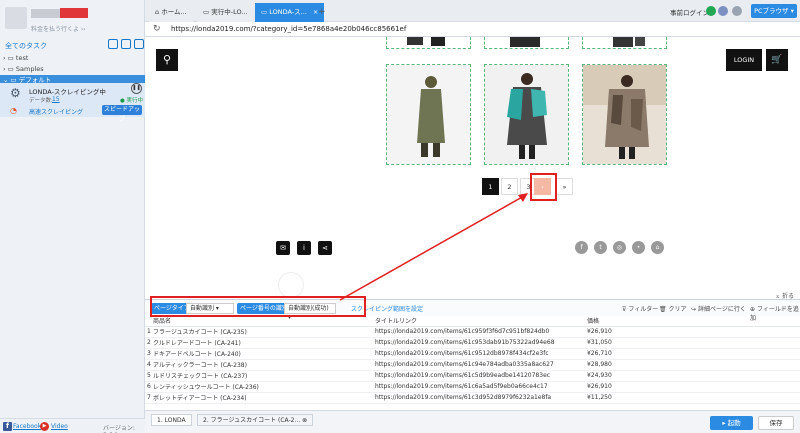  What do you see at coordinates (26, 46) in the screenshot?
I see `all-tasks-label: 全てのタスク` at bounding box center [26, 46].